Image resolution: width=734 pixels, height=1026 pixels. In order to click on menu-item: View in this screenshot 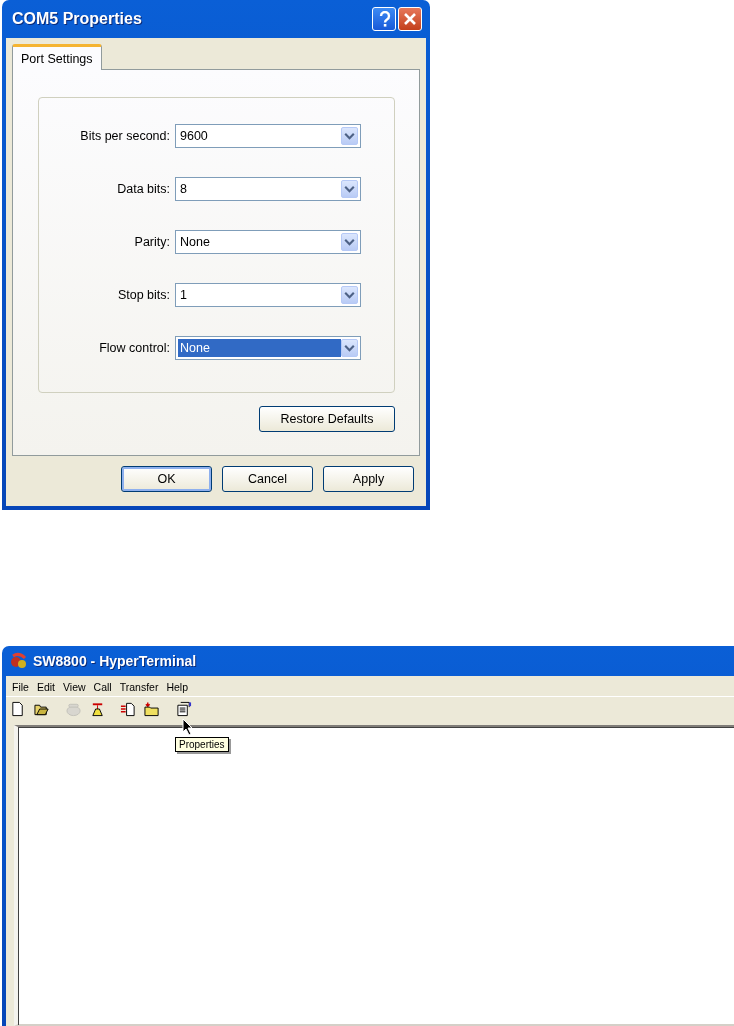, I will do `click(74, 687)`.